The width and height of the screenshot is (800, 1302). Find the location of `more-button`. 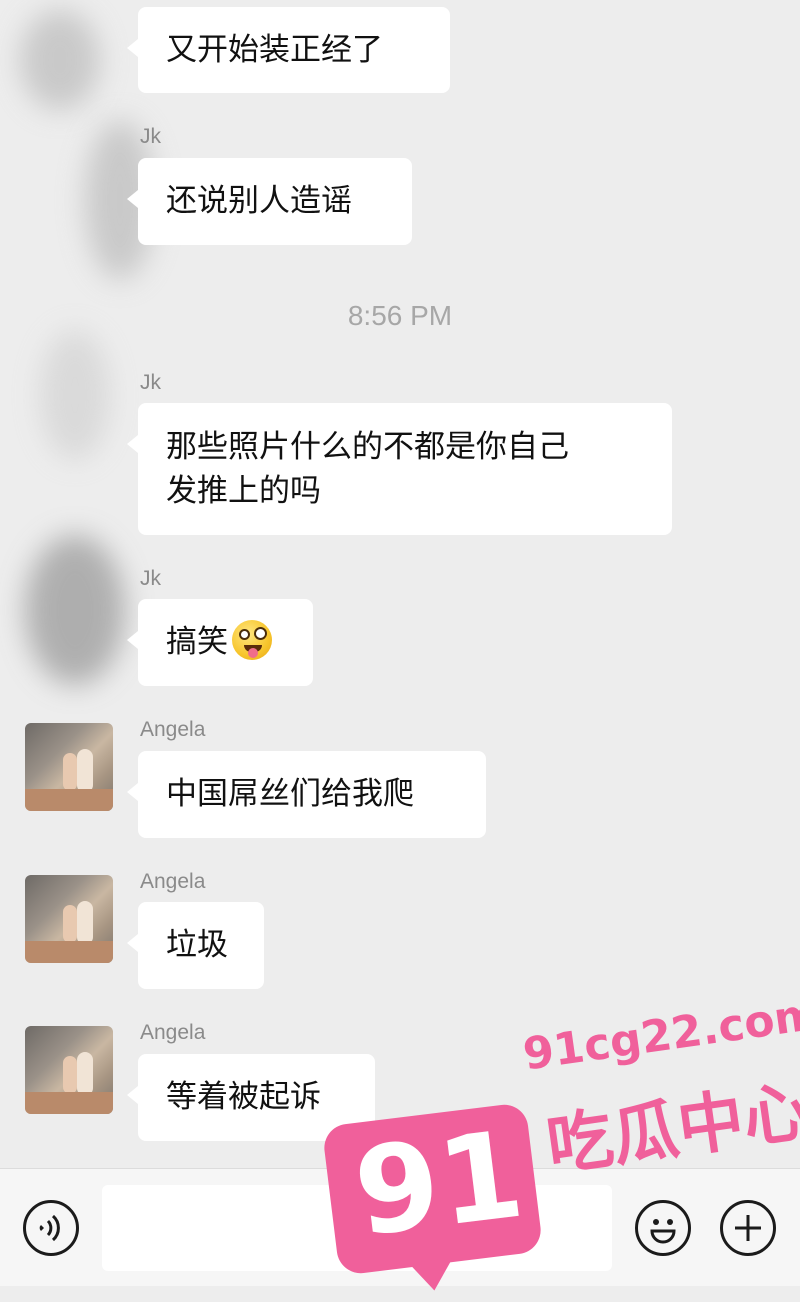

more-button is located at coordinates (748, 1228).